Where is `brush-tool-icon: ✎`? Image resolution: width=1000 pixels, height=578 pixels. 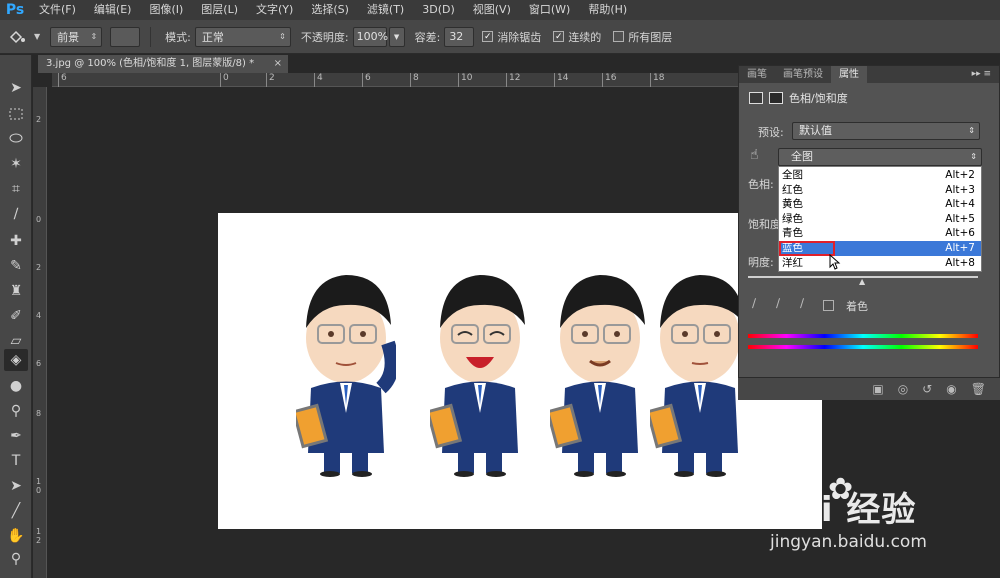 brush-tool-icon: ✎ is located at coordinates (16, 266).